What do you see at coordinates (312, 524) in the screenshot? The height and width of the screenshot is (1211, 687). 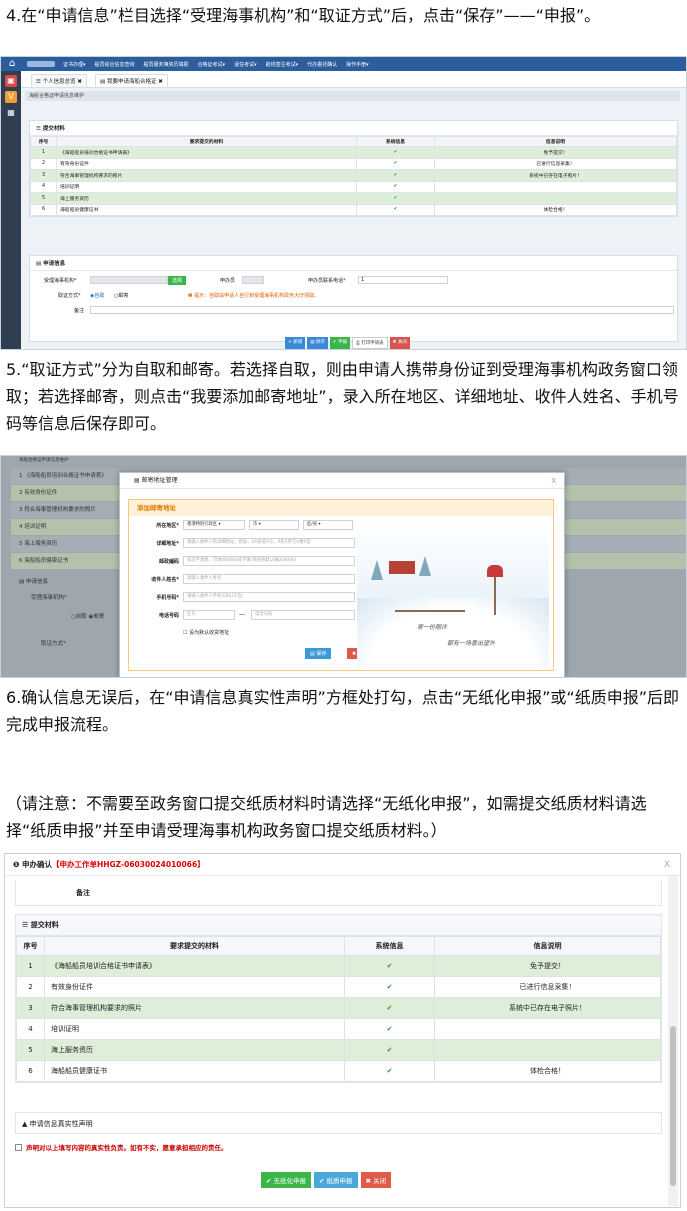 I see `district-value: 区/县` at bounding box center [312, 524].